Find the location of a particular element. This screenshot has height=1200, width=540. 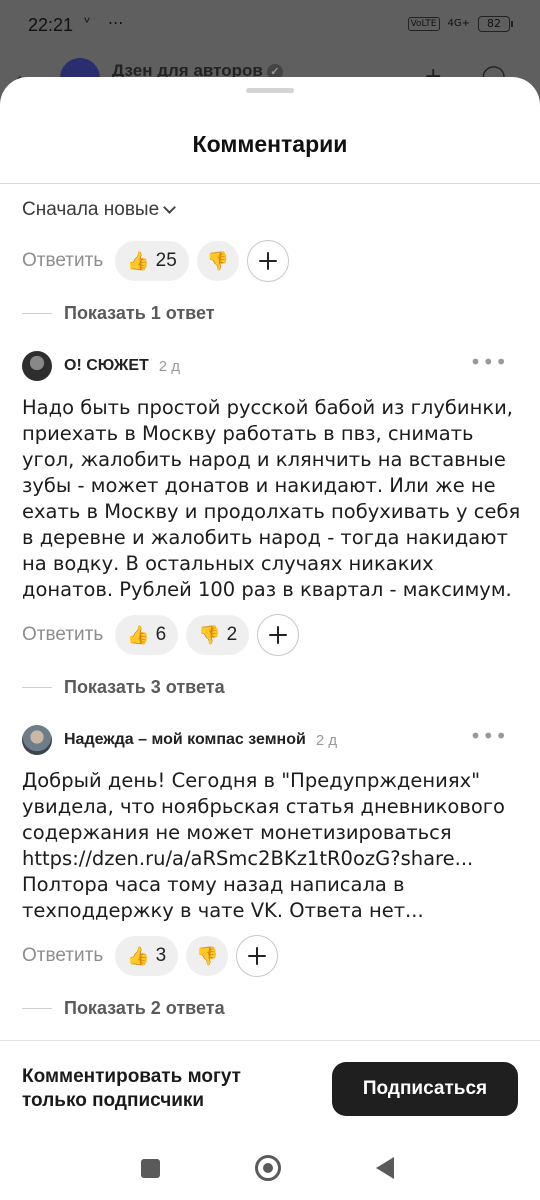

comment-actions: Ответить 👍 3 👎 is located at coordinates (150, 956).